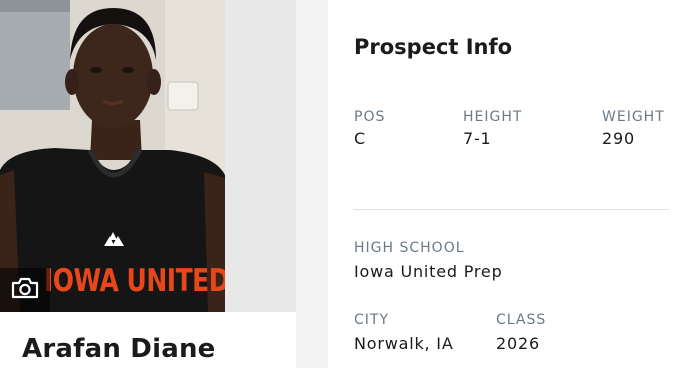 The width and height of the screenshot is (690, 368). Describe the element at coordinates (428, 271) in the screenshot. I see `high-school-value: Iowa United Prep` at that location.